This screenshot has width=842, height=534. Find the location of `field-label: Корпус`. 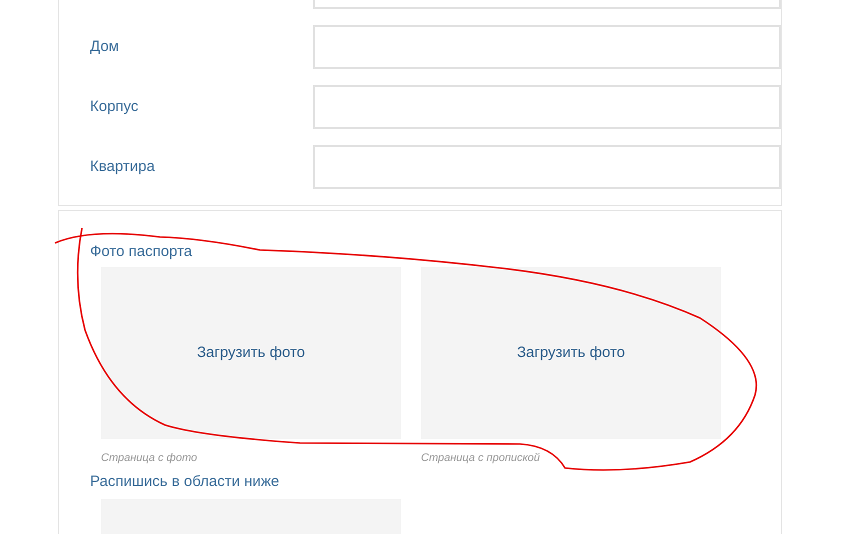

field-label: Корпус is located at coordinates (114, 106).